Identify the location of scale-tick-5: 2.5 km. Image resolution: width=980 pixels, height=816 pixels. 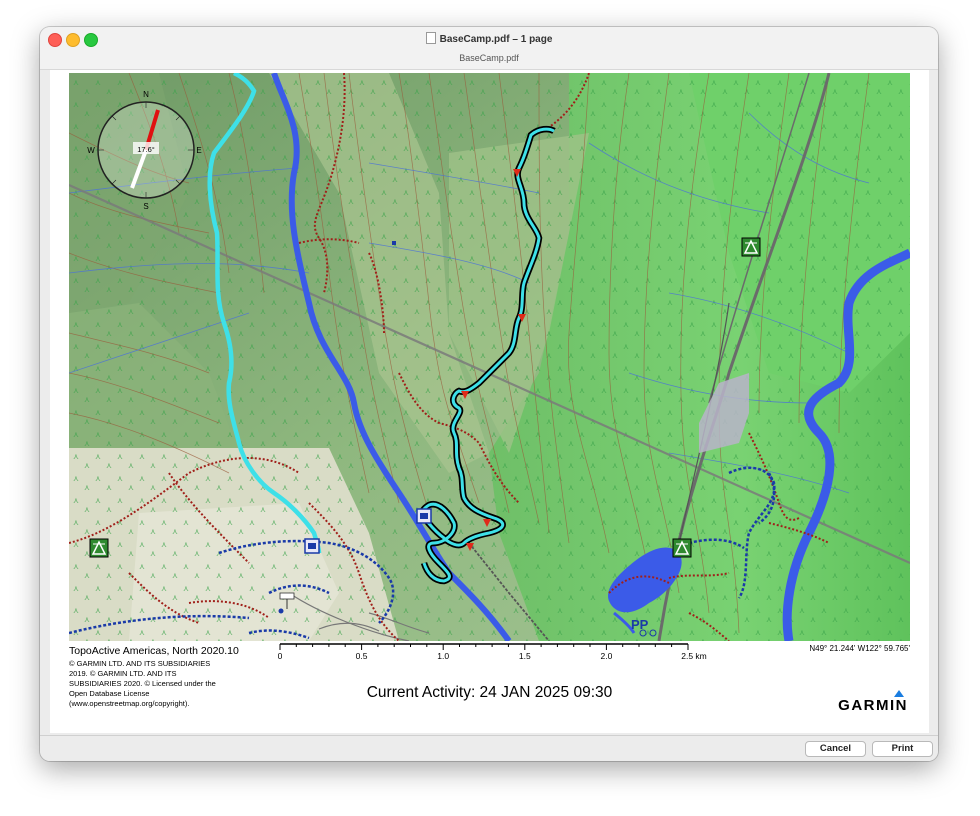
(694, 656).